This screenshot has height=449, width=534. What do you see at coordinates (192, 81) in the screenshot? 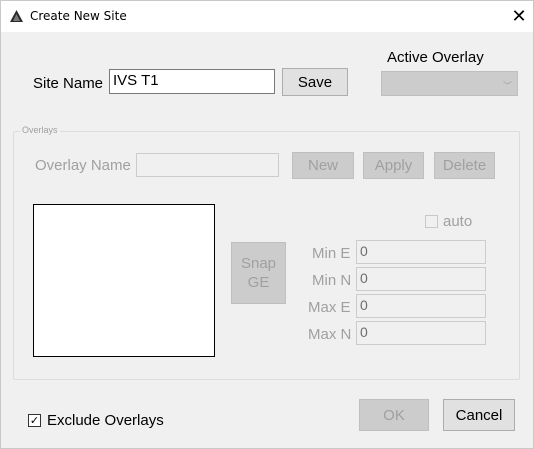
I see `site-name-input: IVS T1` at bounding box center [192, 81].